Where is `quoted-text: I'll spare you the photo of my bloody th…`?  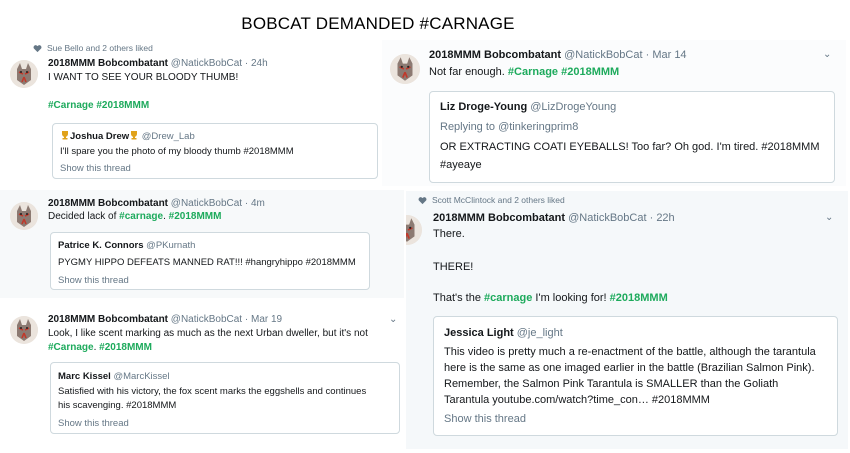
quoted-text: I'll spare you the photo of my bloody th… is located at coordinates (177, 151).